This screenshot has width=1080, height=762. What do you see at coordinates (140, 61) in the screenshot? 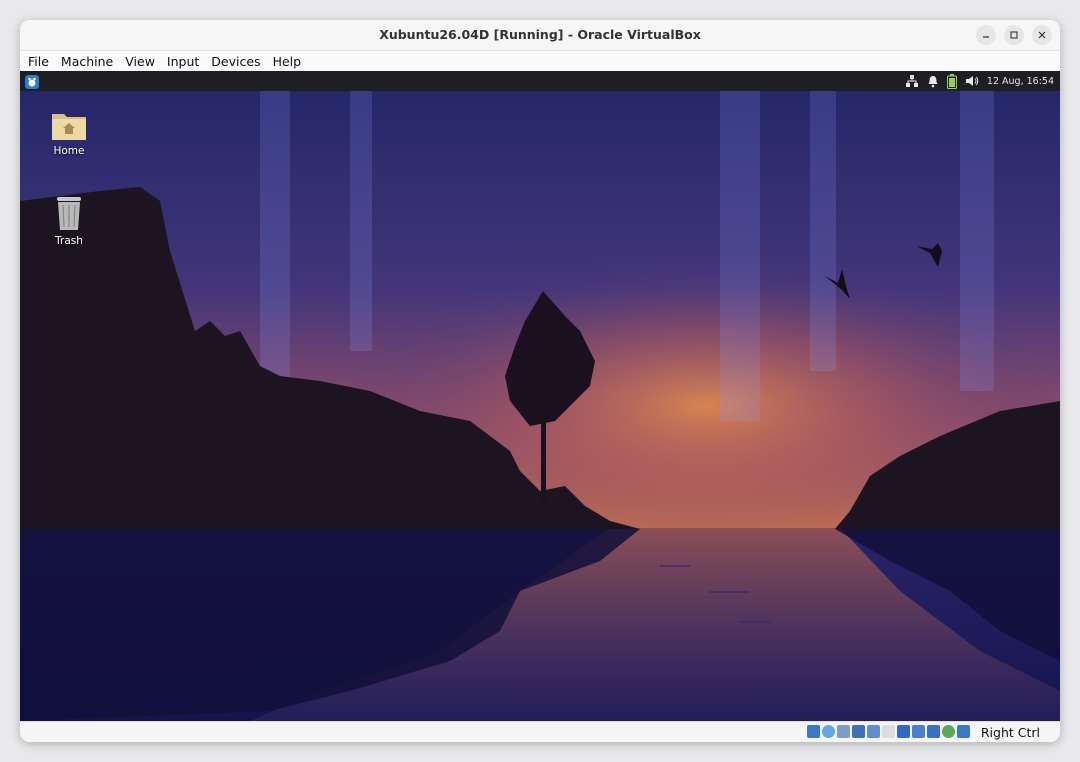
I see `menu-view: View` at bounding box center [140, 61].